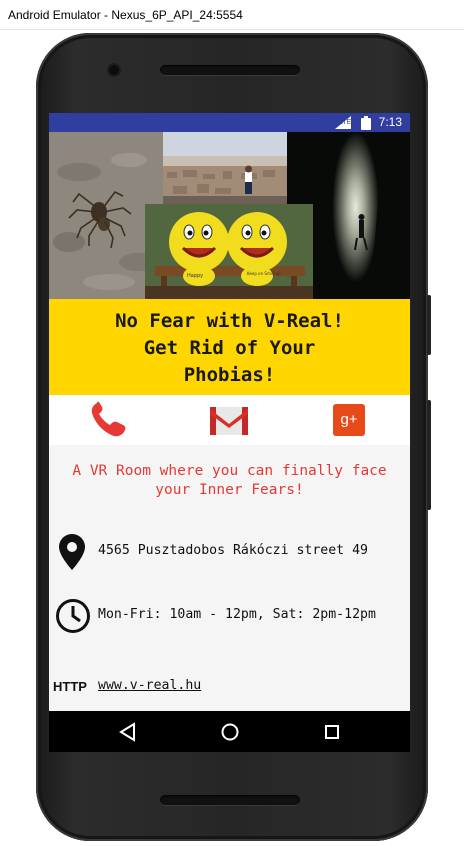 This screenshot has width=464, height=846. I want to click on gmail-icon, so click(229, 420).